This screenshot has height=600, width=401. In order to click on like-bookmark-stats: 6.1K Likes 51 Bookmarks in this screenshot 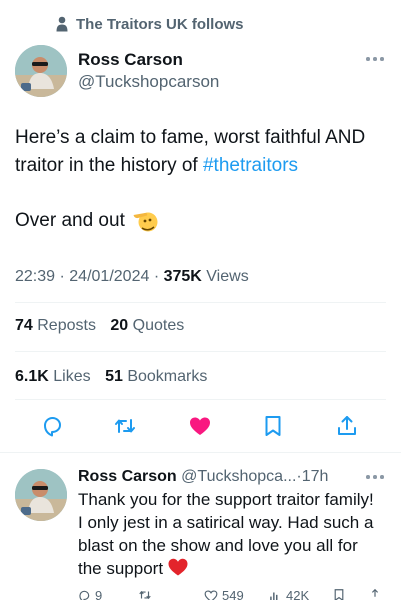, I will do `click(116, 377)`.